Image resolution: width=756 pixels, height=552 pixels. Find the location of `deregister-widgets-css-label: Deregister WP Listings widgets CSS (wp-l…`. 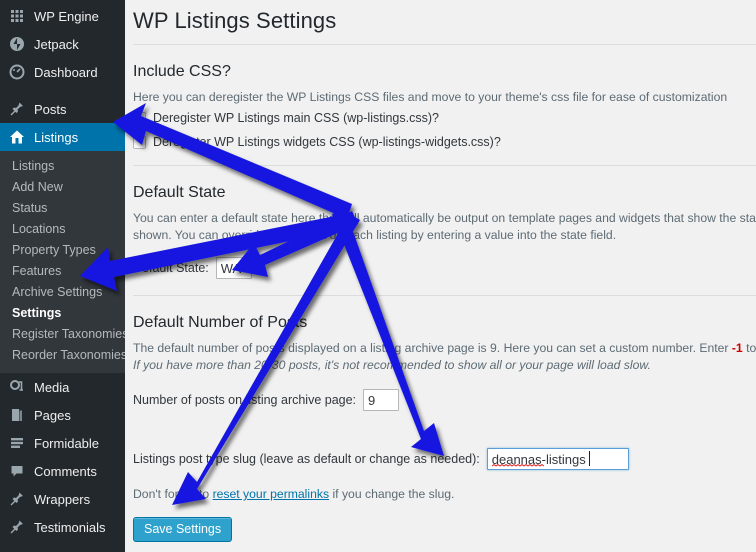

deregister-widgets-css-label: Deregister WP Listings widgets CSS (wp-l… is located at coordinates (327, 142).